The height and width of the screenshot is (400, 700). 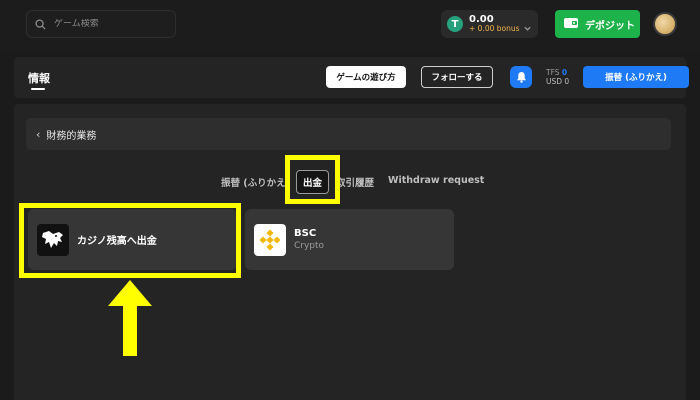 What do you see at coordinates (457, 77) in the screenshot?
I see `follow-button: フォローする` at bounding box center [457, 77].